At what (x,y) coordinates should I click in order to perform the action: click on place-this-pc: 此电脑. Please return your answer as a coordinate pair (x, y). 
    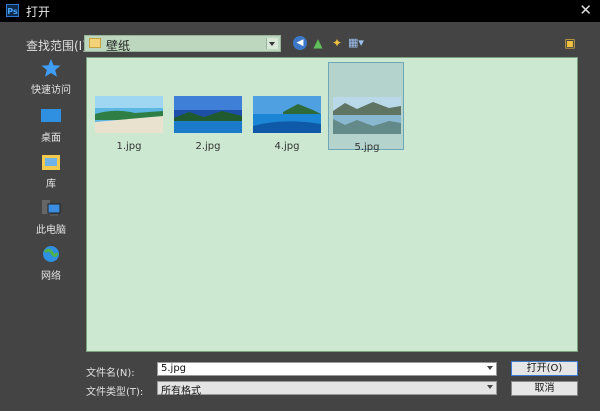
    Looking at the image, I should click on (51, 217).